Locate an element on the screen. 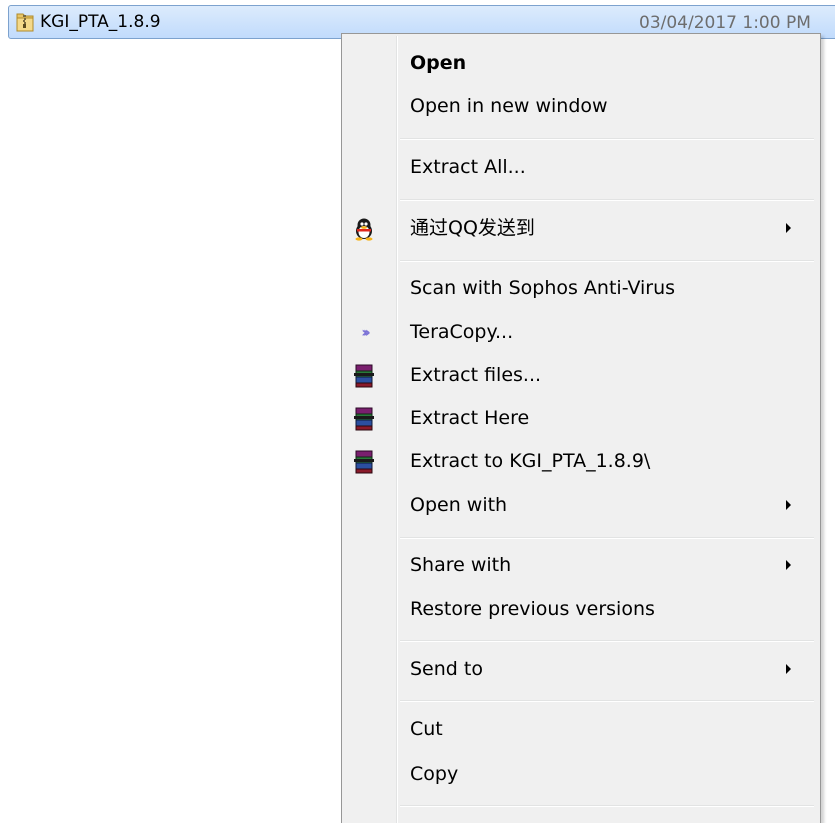 Image resolution: width=835 pixels, height=823 pixels. menu-item-label: Extract Here is located at coordinates (470, 418).